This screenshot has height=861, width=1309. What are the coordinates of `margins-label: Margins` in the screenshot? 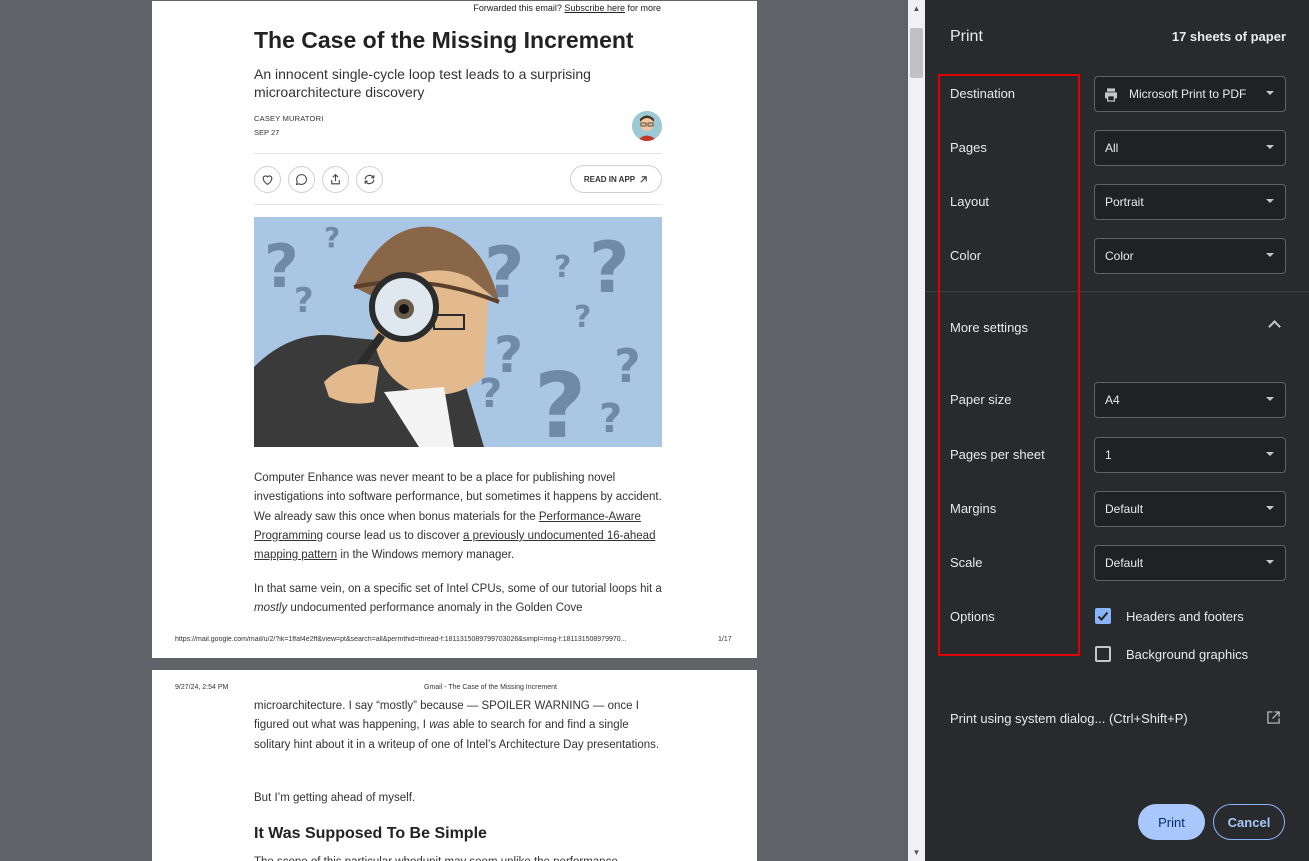 It's located at (973, 508).